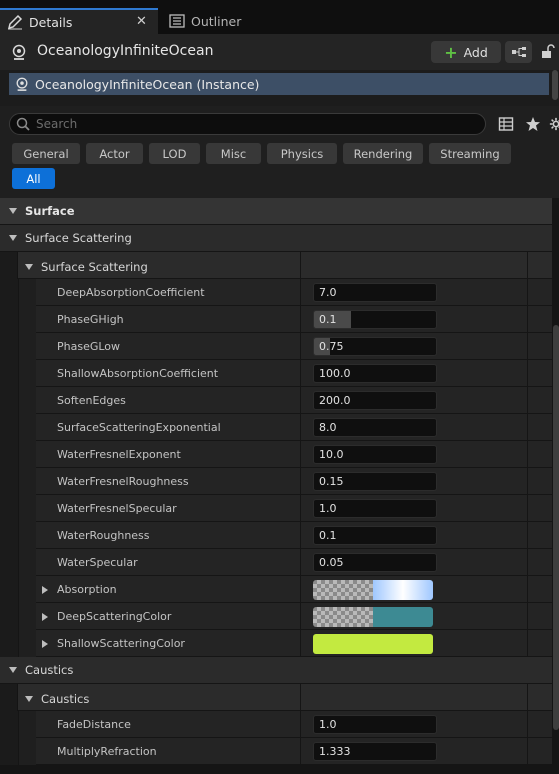 This screenshot has width=559, height=774. I want to click on subsection-surface-scattering: Surface Scattering, so click(276, 265).